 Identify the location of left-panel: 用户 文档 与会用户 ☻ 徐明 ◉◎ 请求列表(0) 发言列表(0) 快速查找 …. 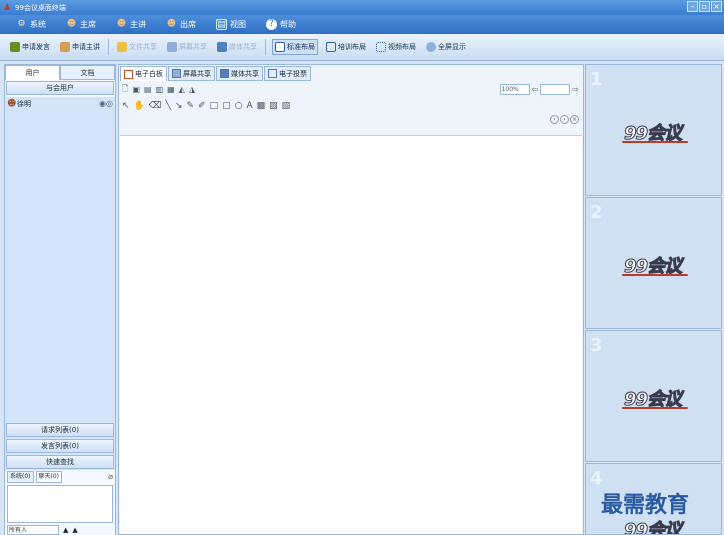
(60, 299).